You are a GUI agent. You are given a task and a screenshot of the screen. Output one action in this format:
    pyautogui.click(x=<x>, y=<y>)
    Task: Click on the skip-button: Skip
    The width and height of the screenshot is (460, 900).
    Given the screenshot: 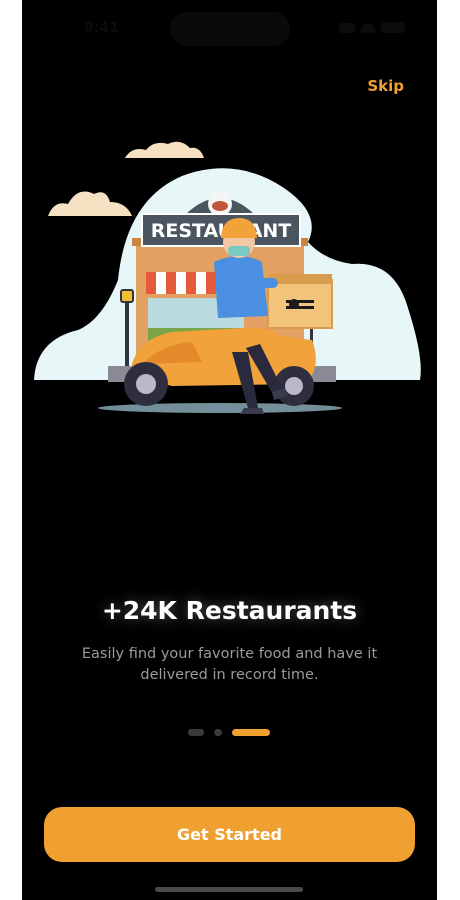 What is the action you would take?
    pyautogui.click(x=385, y=86)
    